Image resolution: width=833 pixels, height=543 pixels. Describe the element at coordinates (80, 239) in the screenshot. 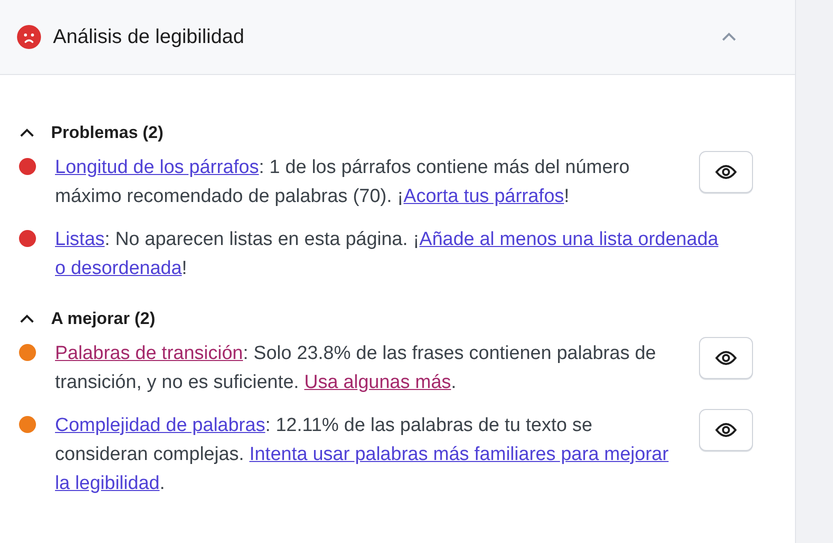

I see `text-link: Listas` at that location.